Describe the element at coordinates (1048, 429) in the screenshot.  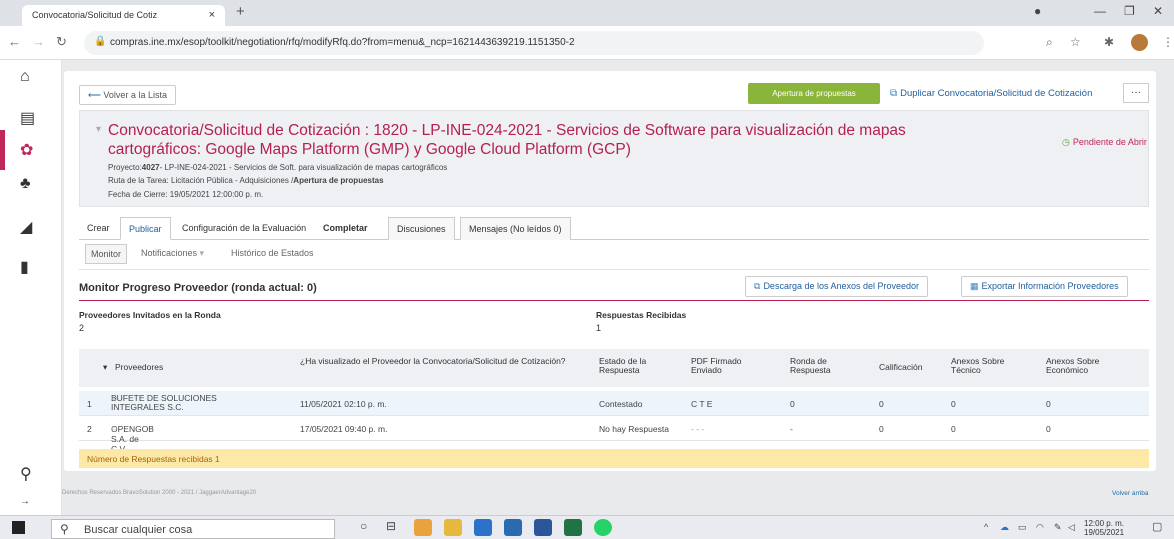
I see `econ-annex: 0` at that location.